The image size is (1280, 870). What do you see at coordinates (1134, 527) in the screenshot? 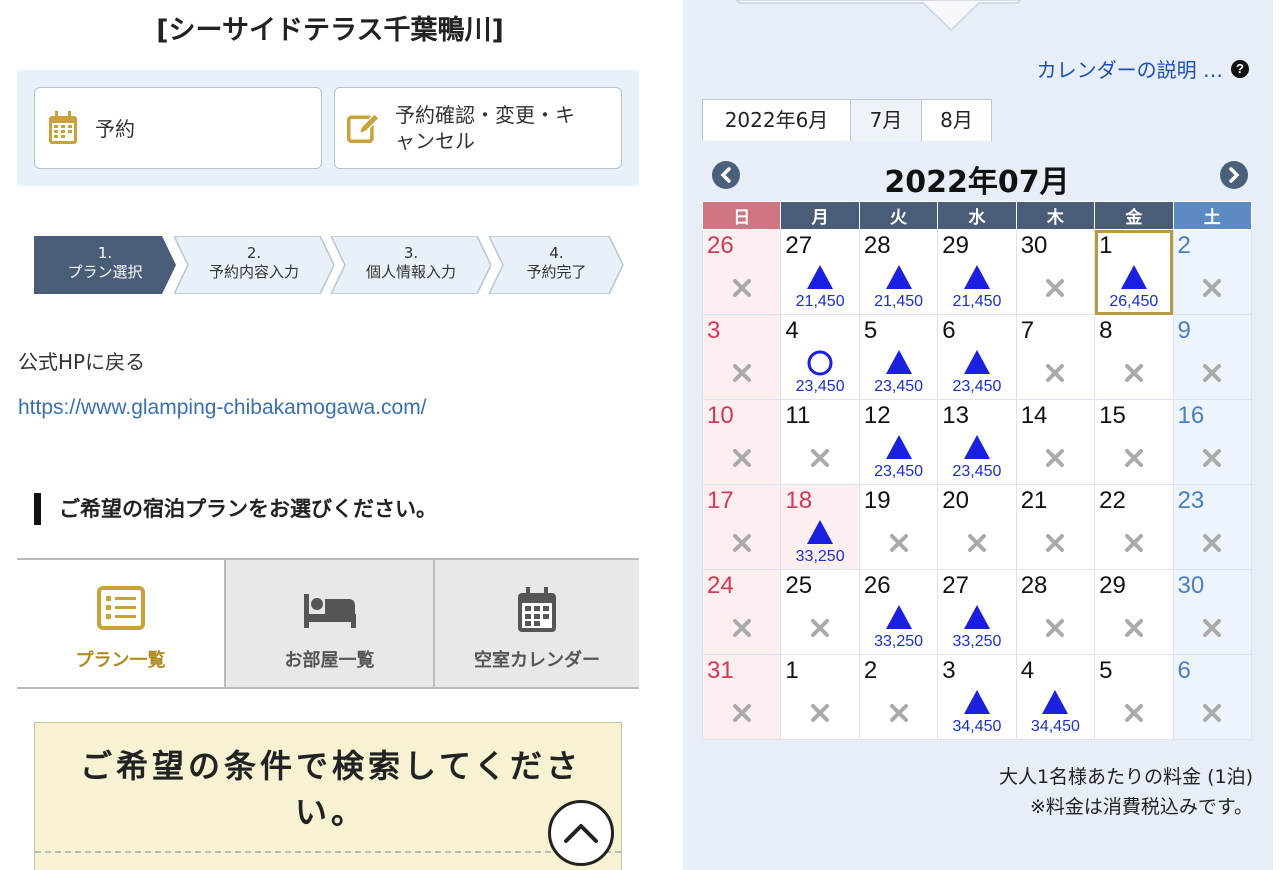
I see `calendar-day-cell: 22` at bounding box center [1134, 527].